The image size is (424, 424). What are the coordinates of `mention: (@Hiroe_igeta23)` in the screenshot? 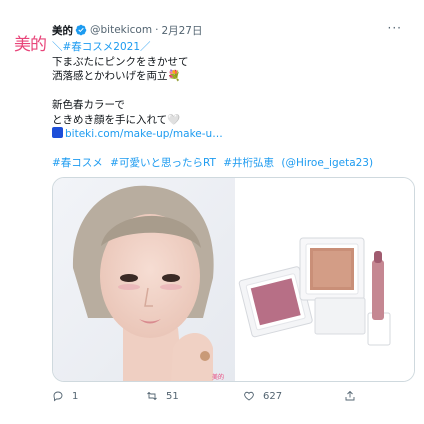 It's located at (327, 163).